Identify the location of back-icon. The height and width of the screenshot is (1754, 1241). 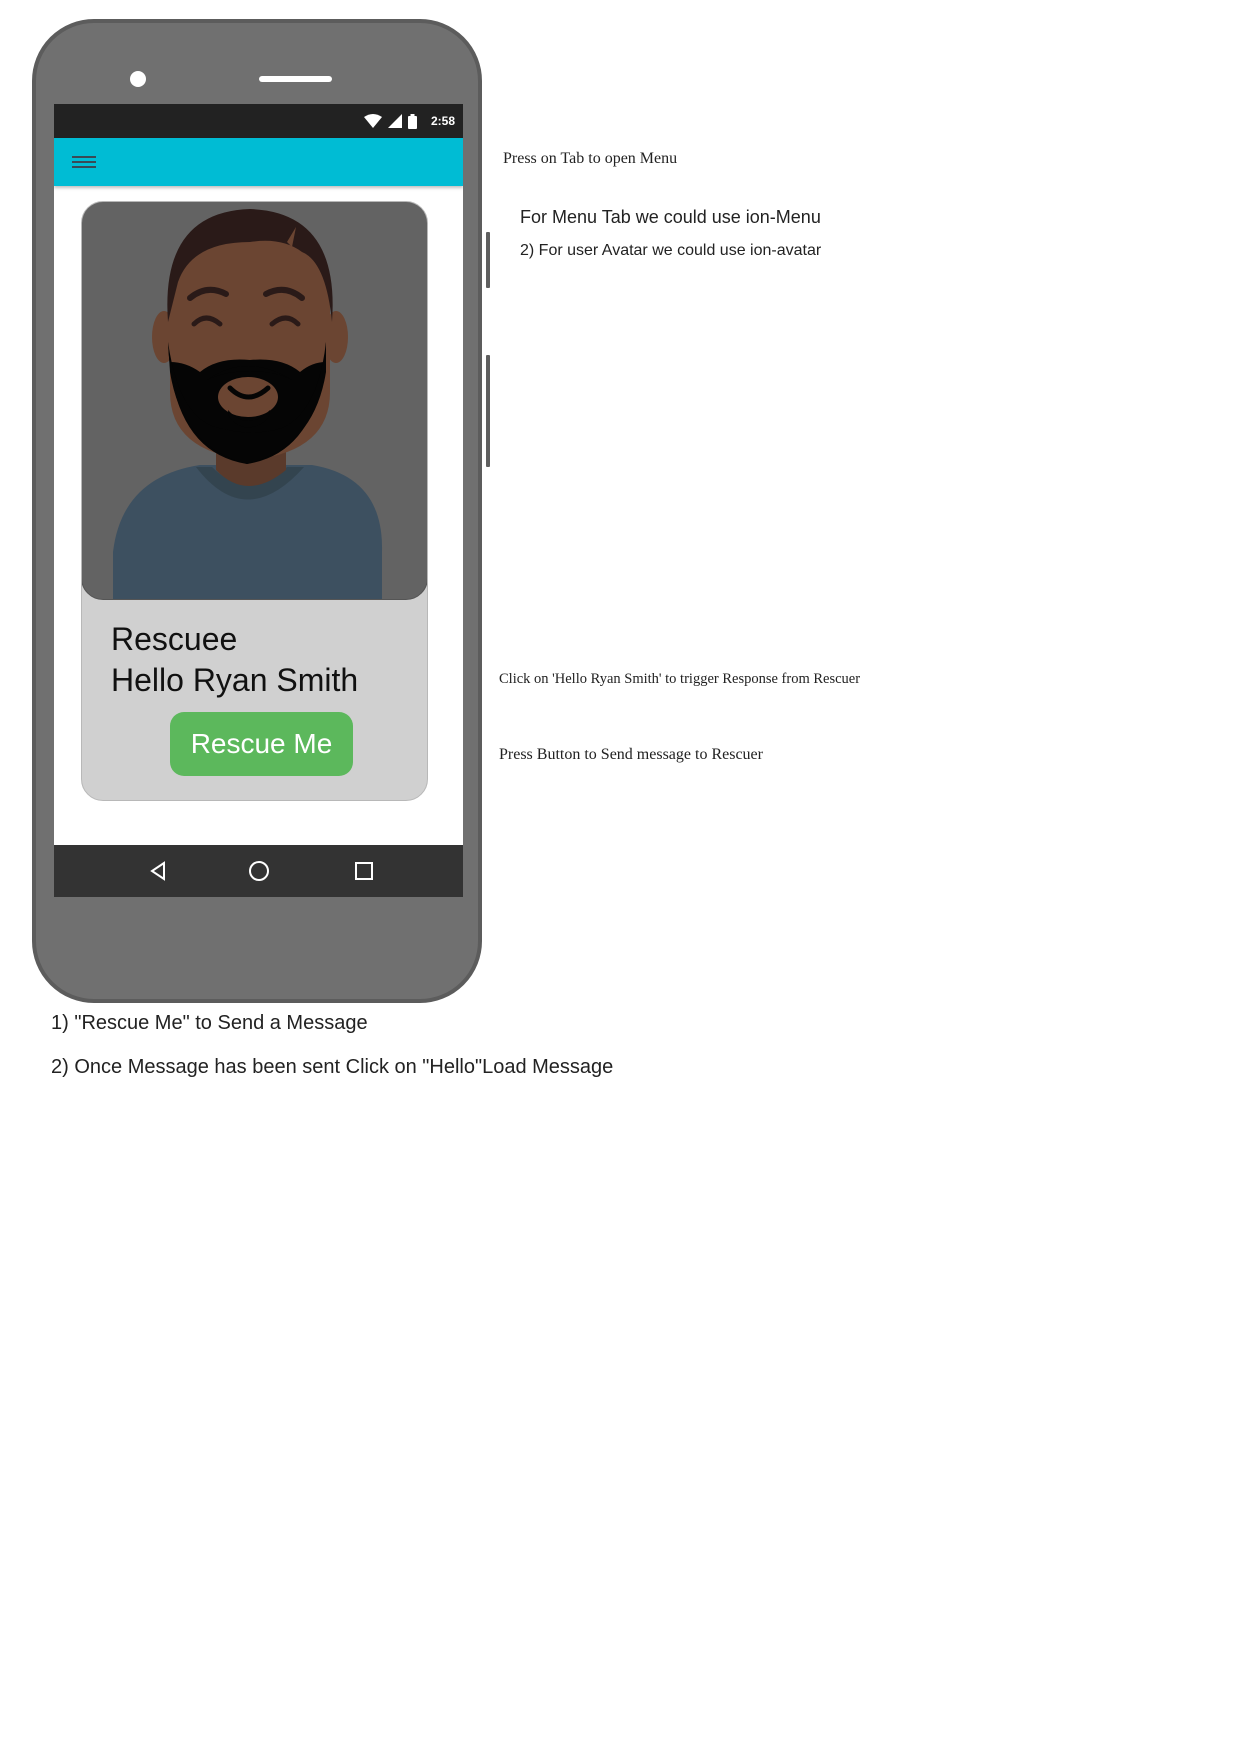
(158, 871).